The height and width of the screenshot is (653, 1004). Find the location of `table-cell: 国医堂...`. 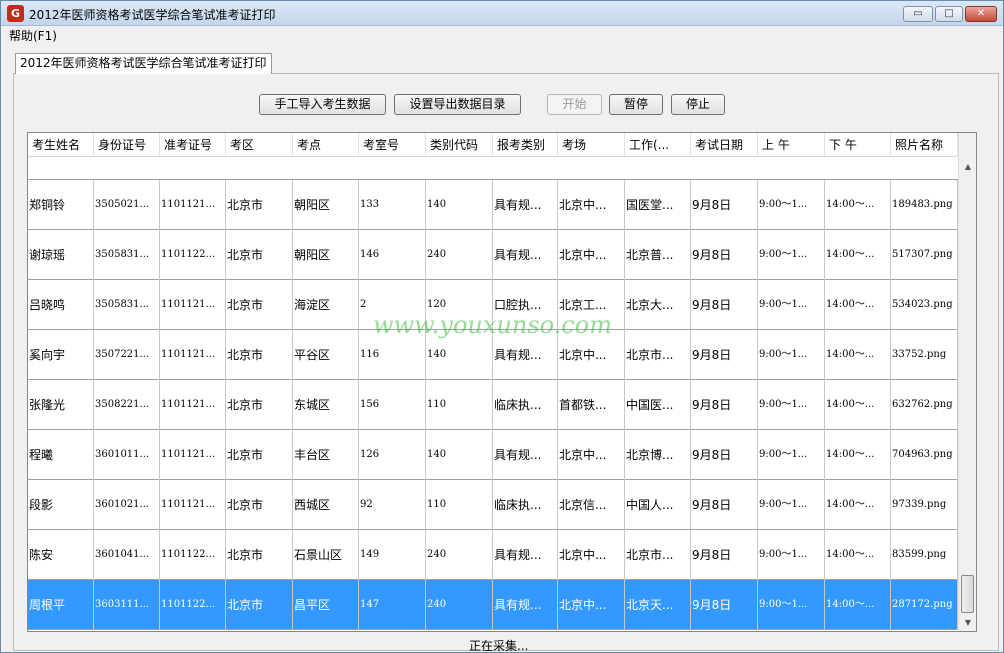

table-cell: 国医堂... is located at coordinates (658, 205).